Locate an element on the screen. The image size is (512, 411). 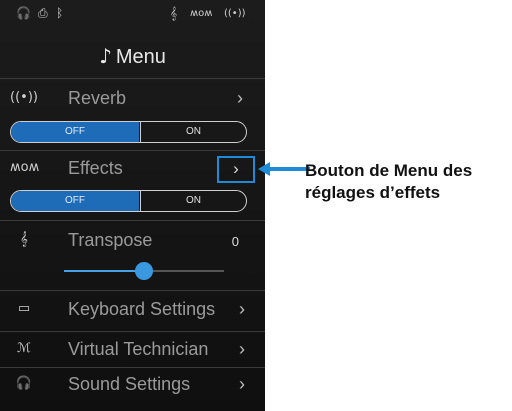
effects-on-button: ON is located at coordinates (193, 201).